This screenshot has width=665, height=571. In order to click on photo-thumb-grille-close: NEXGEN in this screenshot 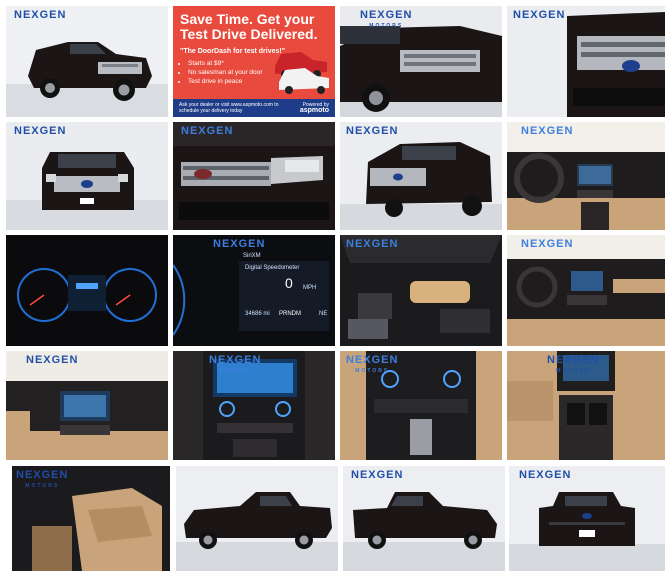, I will do `click(586, 61)`.